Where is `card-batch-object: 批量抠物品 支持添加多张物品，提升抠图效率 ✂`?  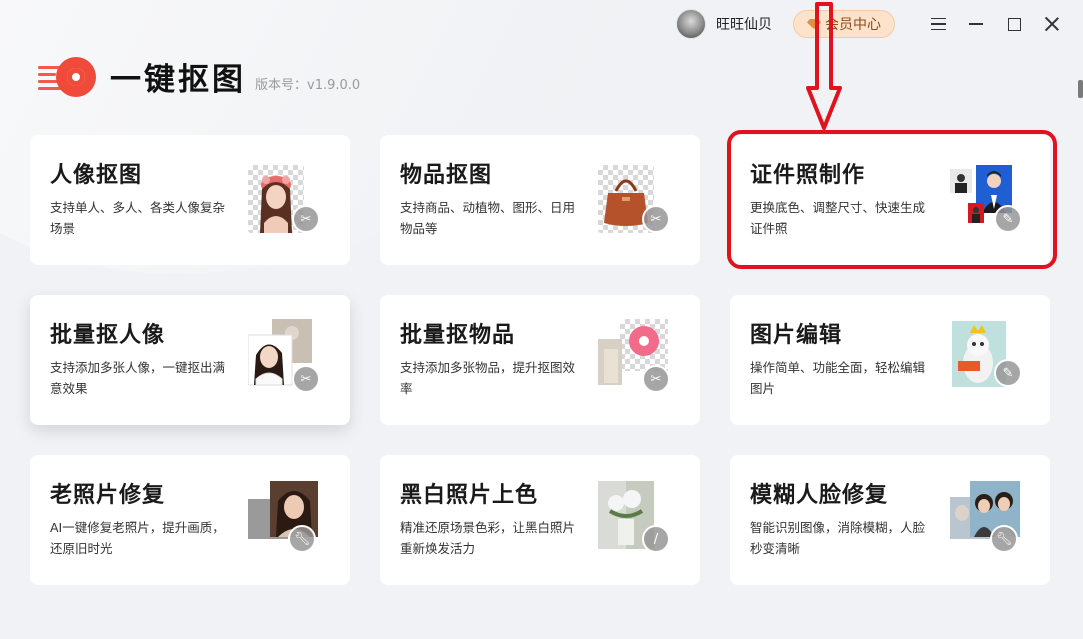 card-batch-object: 批量抠物品 支持添加多张物品，提升抠图效率 ✂ is located at coordinates (540, 360).